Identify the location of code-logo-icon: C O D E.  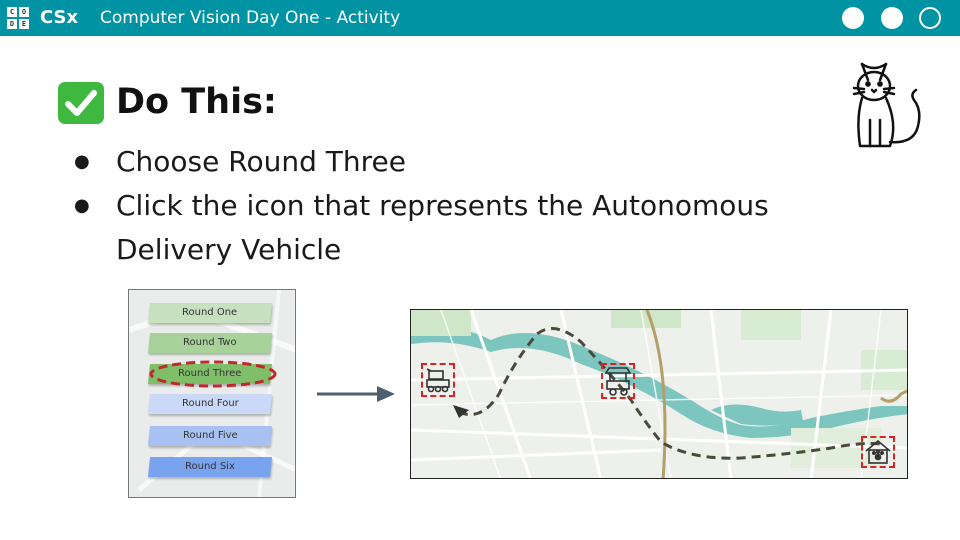
(18, 18).